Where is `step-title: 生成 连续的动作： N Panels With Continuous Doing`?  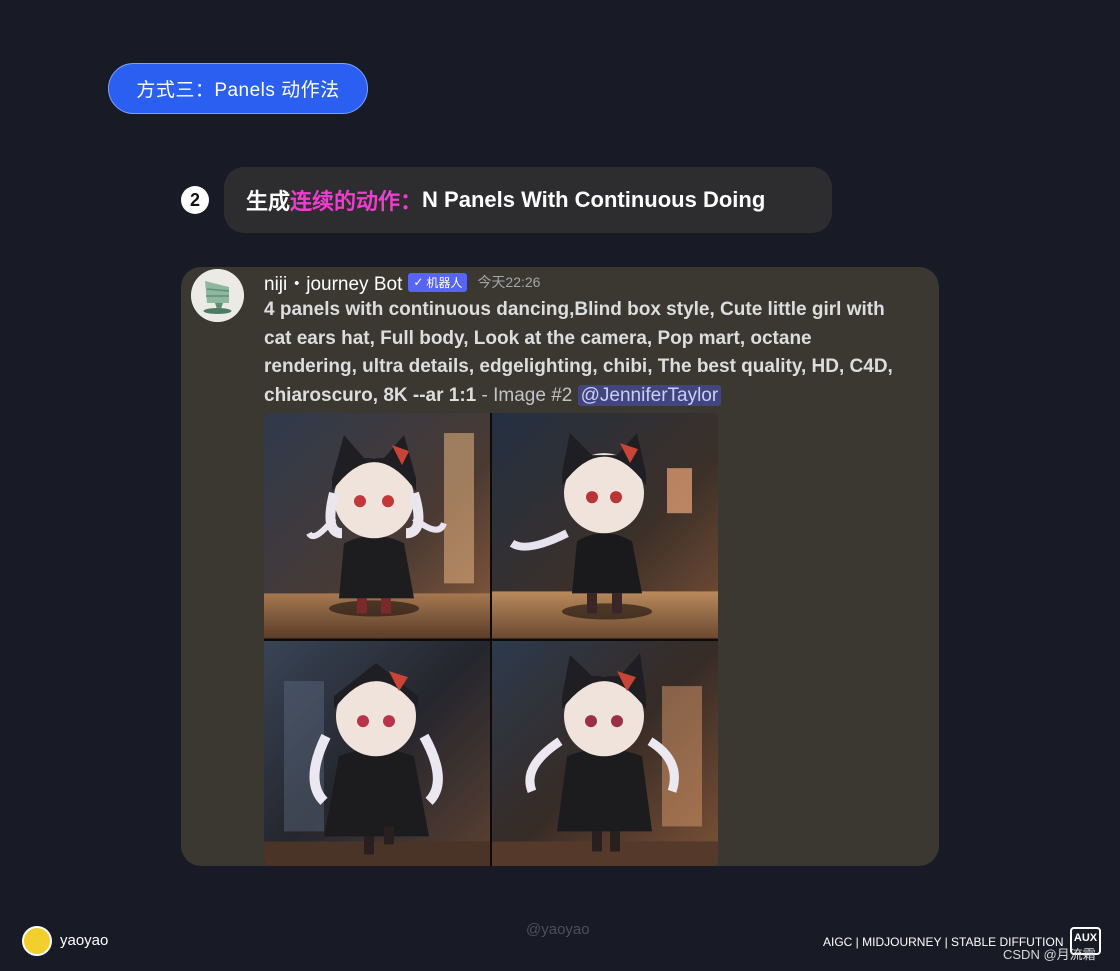
step-title: 生成 连续的动作： N Panels With Continuous Doing is located at coordinates (528, 200).